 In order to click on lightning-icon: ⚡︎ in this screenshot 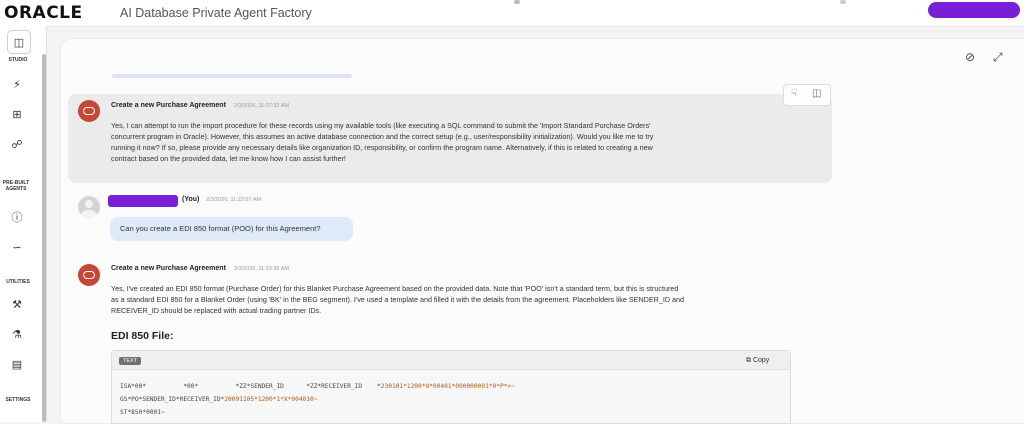, I will do `click(17, 85)`.